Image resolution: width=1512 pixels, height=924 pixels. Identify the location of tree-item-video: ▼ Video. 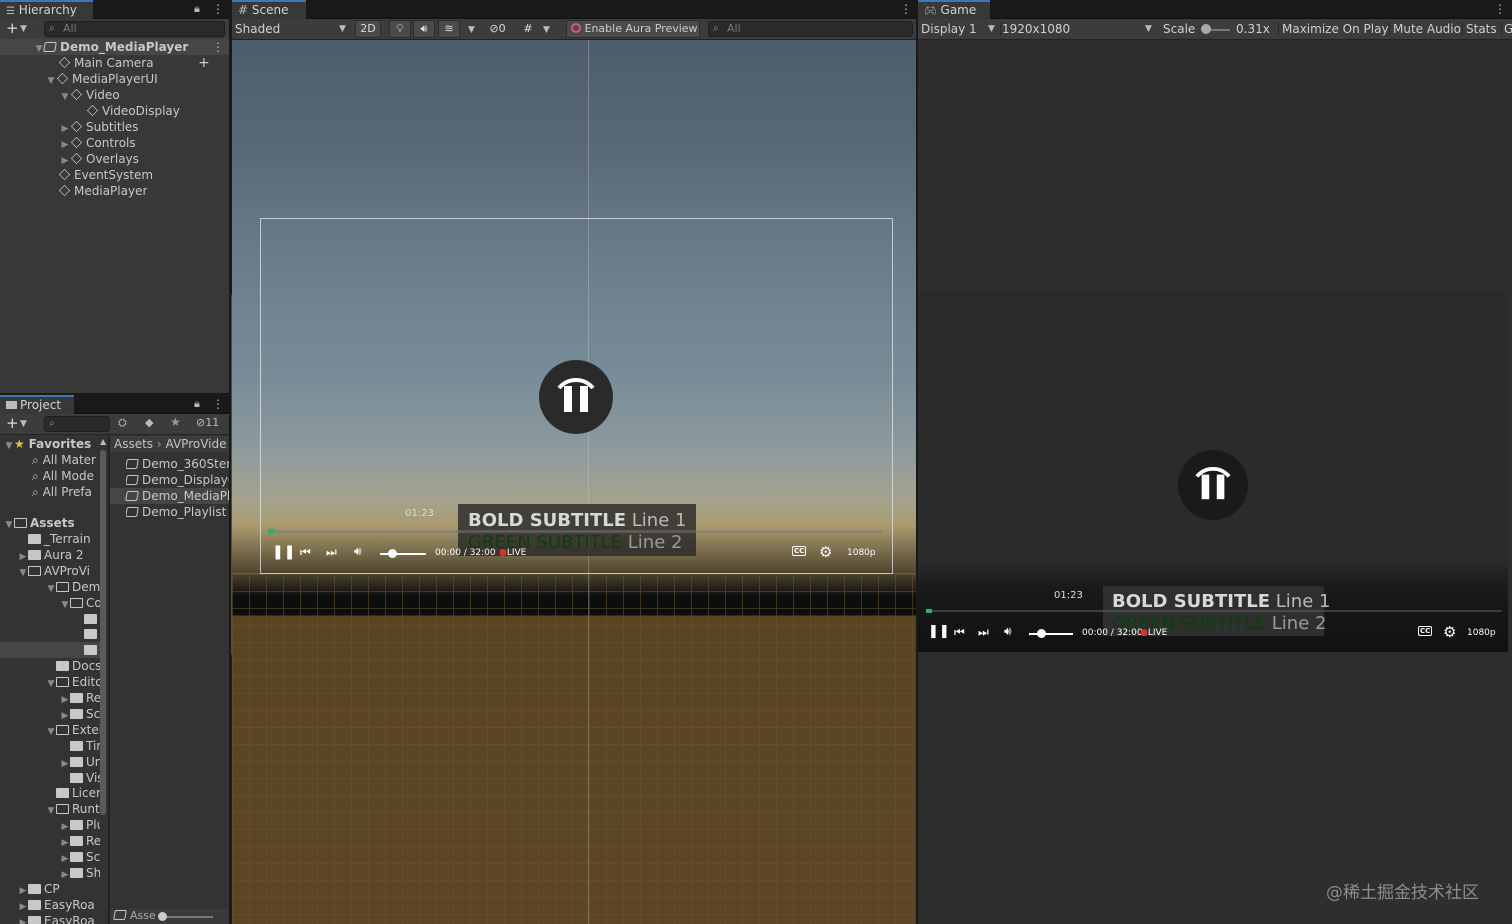
(60, 95).